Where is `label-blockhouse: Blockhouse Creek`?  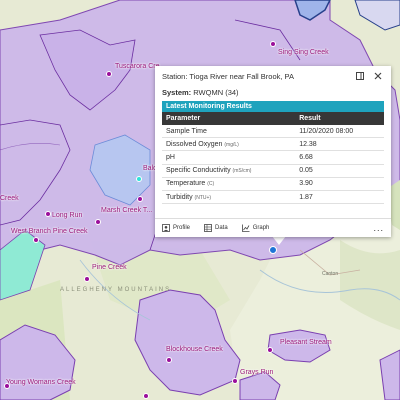 label-blockhouse: Blockhouse Creek is located at coordinates (194, 349).